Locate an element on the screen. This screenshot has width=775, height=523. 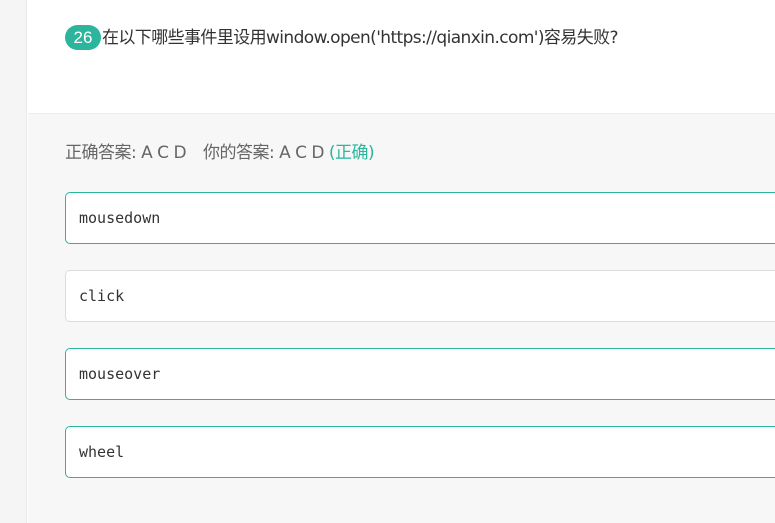
option-a-text: mousedown is located at coordinates (120, 218).